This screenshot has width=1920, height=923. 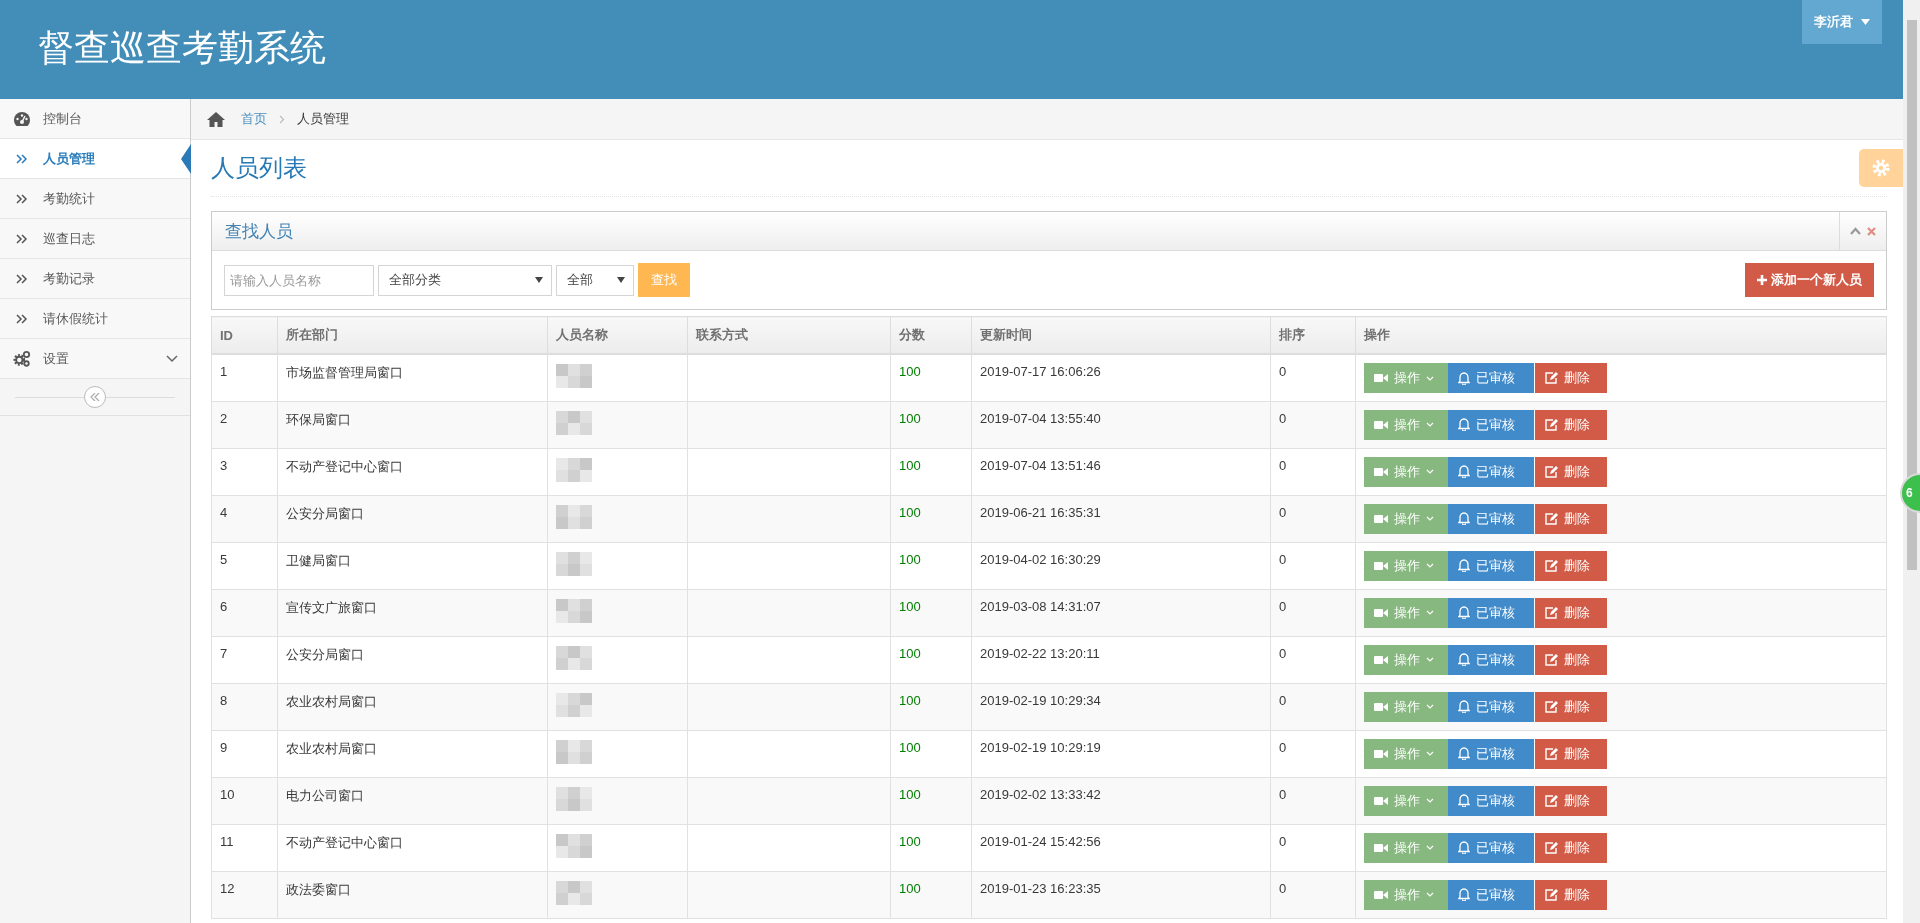 I want to click on table-cell: 2019-04-02 16:30:29, so click(x=1121, y=565).